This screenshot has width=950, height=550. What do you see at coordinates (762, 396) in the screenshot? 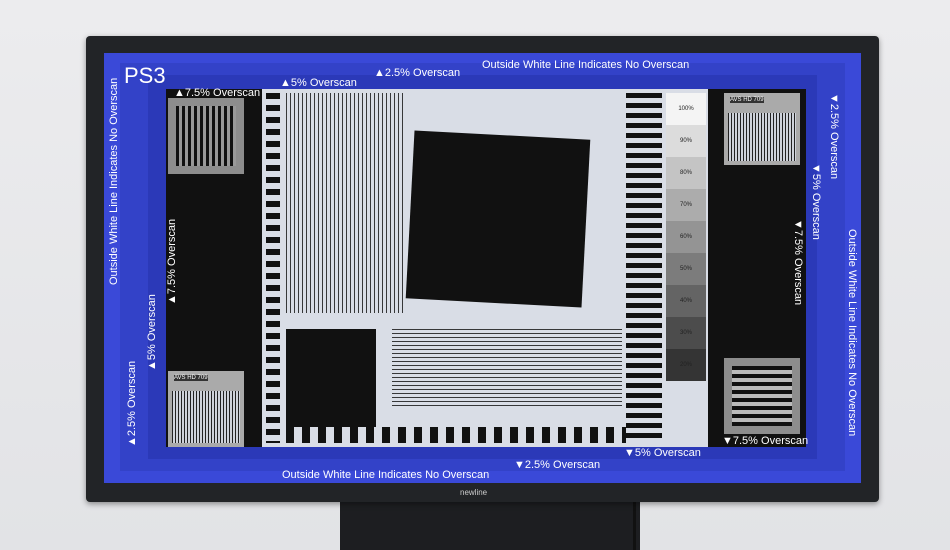
I see `right-resolution-block` at bounding box center [762, 396].